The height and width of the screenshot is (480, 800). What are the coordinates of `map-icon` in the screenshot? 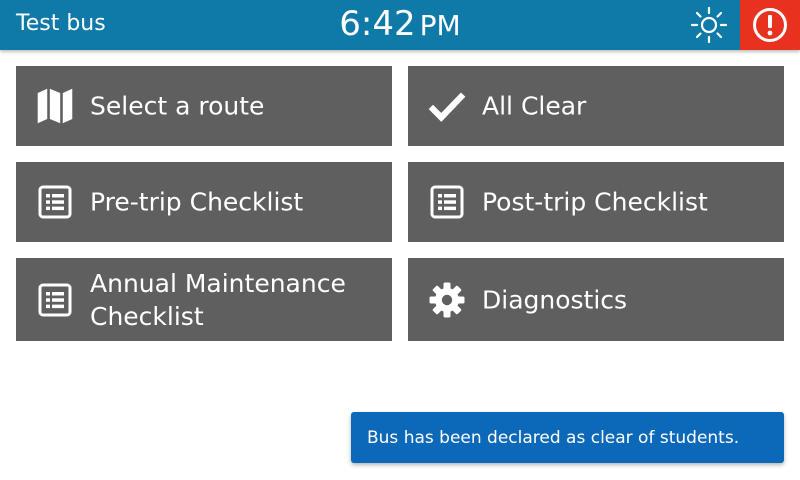 It's located at (55, 106).